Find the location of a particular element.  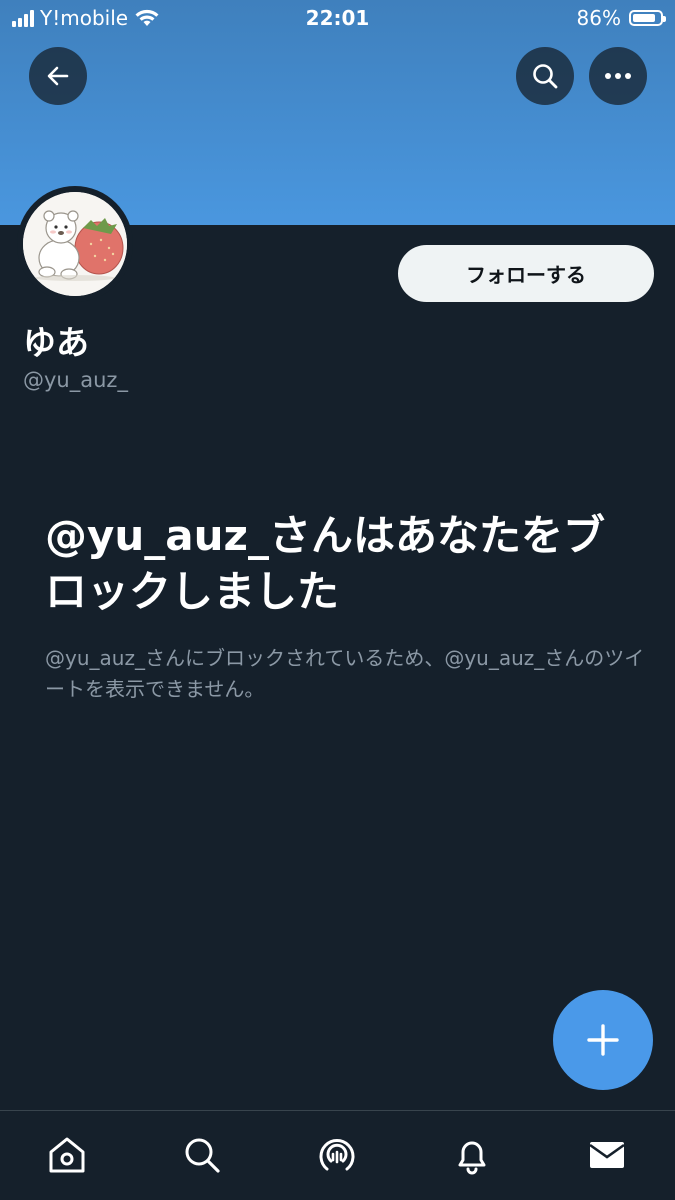

follow-button: フォローする is located at coordinates (526, 273).